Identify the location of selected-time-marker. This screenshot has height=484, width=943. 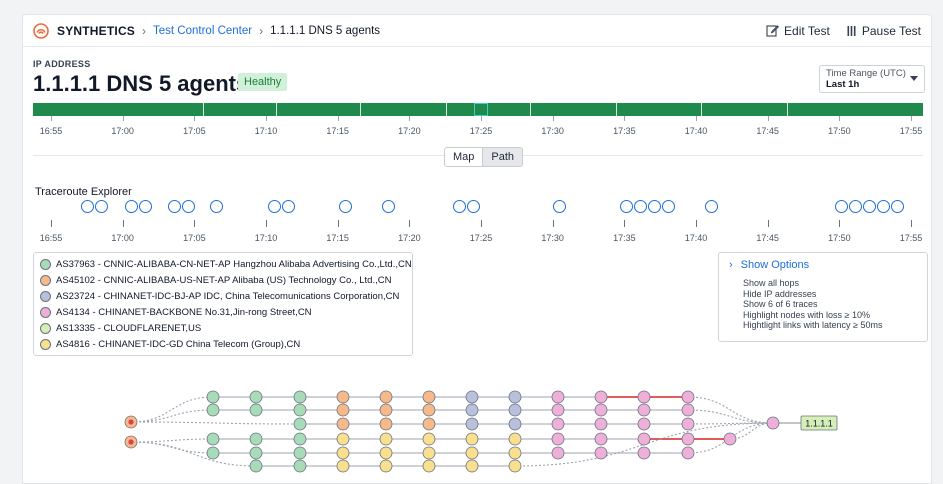
(481, 109).